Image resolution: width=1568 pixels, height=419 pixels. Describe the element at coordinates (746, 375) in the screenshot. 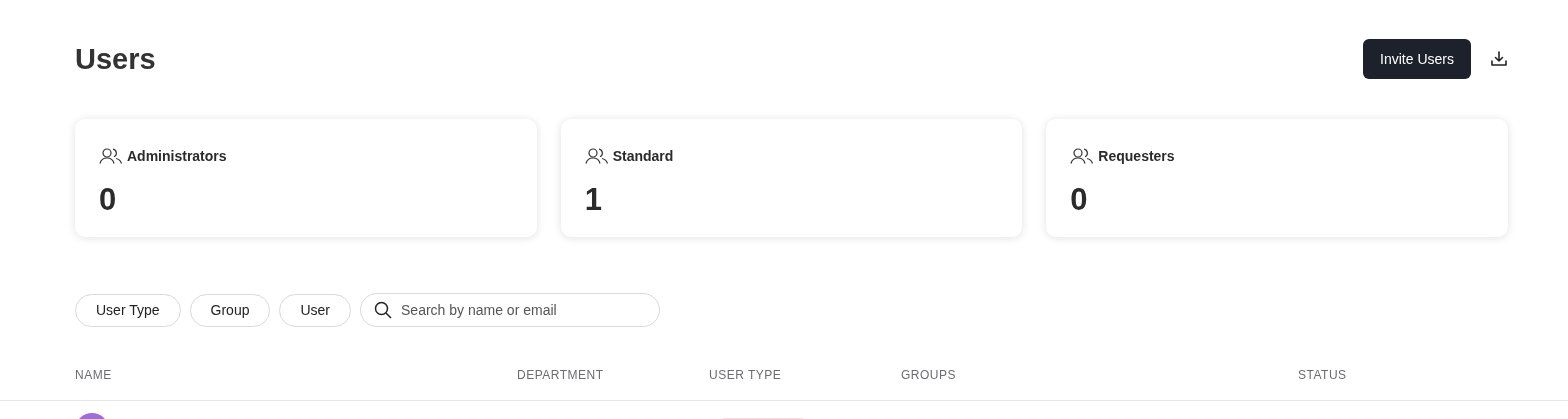

I see `column-header: USER TYPE` at that location.